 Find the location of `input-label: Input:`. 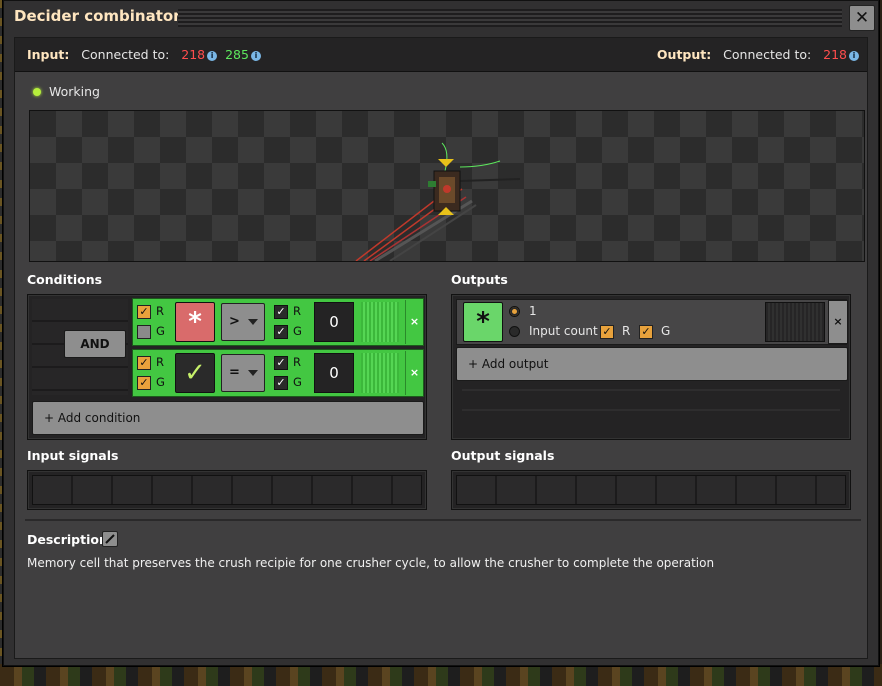

input-label: Input: is located at coordinates (48, 54).